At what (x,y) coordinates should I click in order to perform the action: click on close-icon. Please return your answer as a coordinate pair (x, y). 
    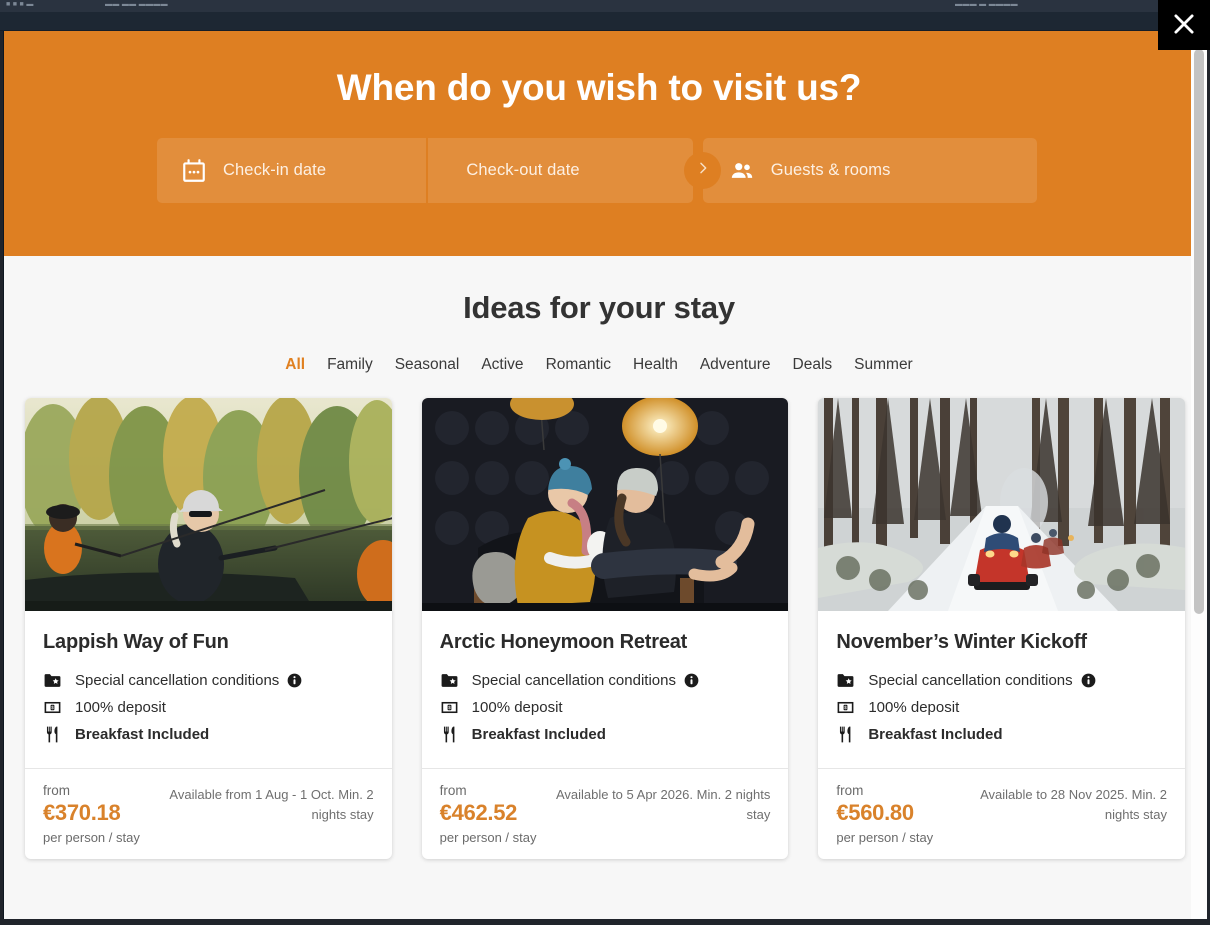
    Looking at the image, I should click on (1184, 25).